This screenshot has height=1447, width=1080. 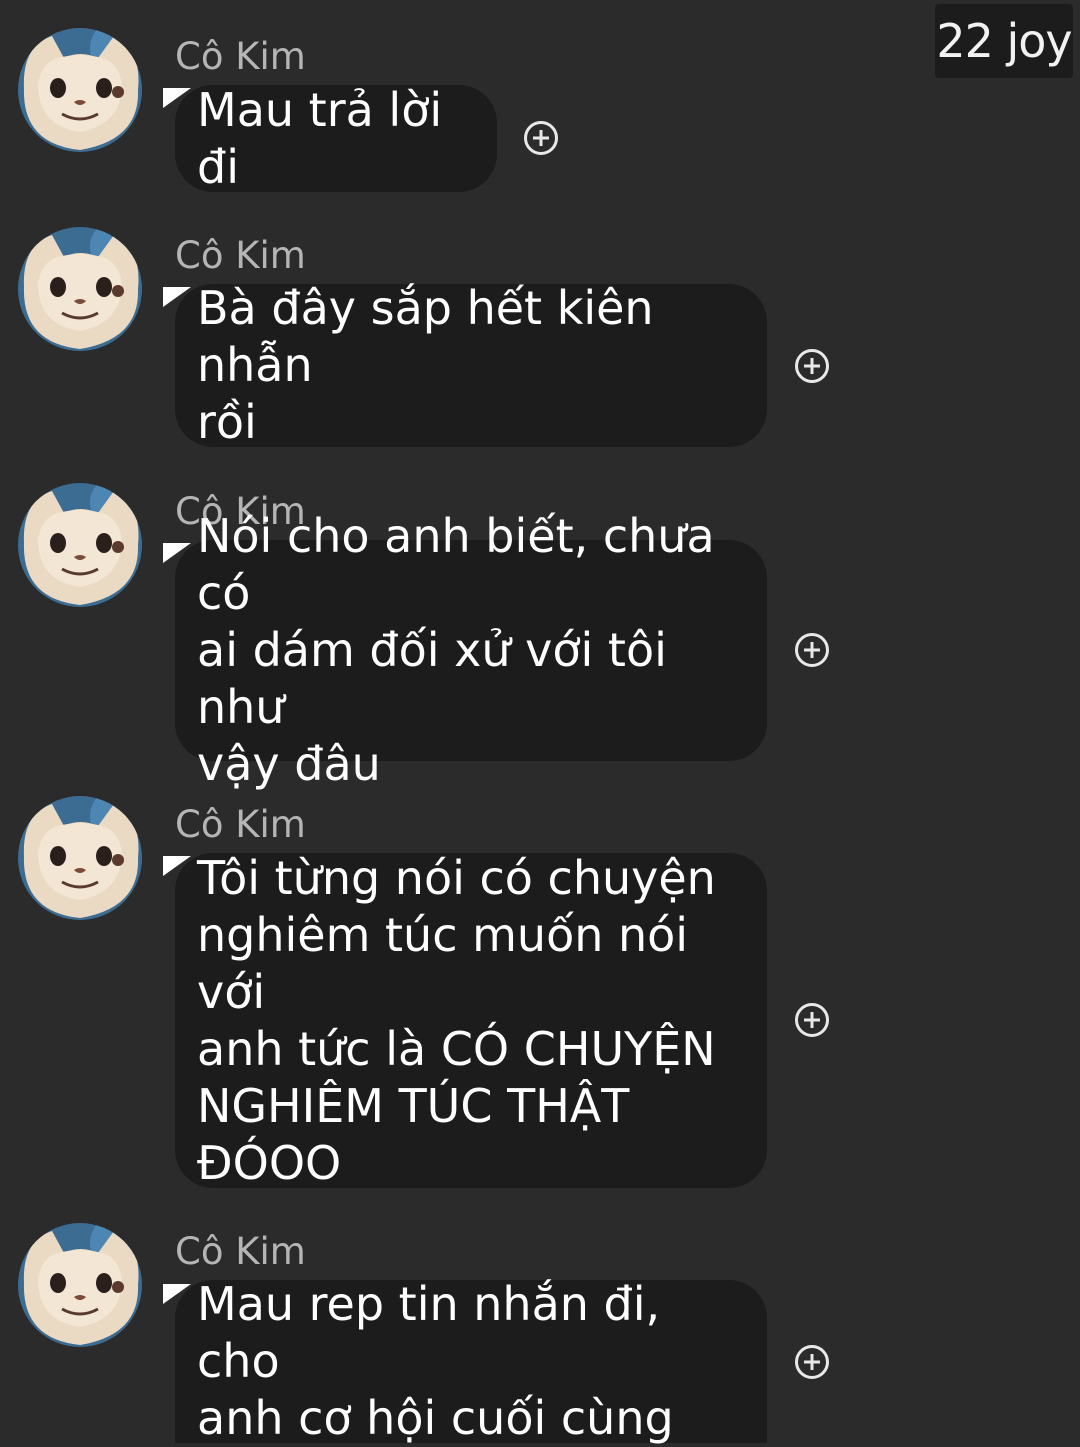 What do you see at coordinates (471, 365) in the screenshot?
I see `message-bubble: Bà đây sắp hết kiên nhẫn rồi` at bounding box center [471, 365].